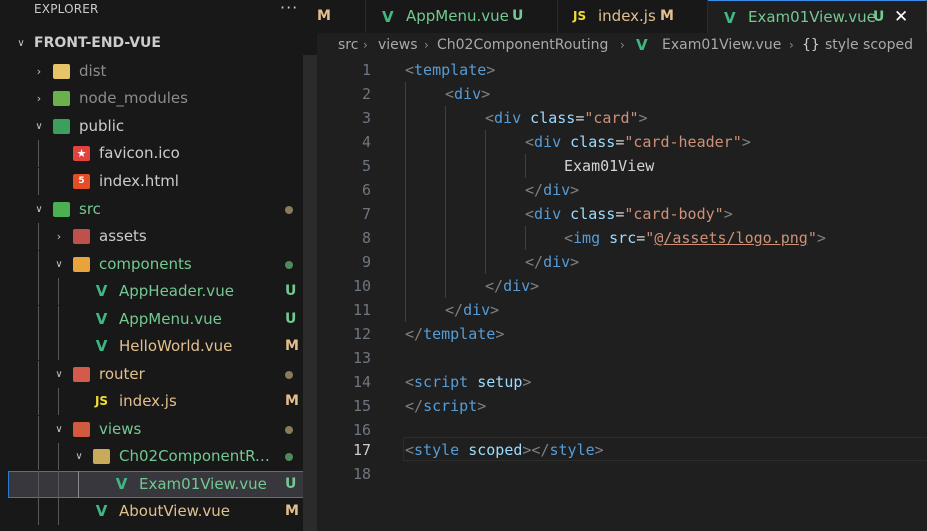 The height and width of the screenshot is (531, 927). Describe the element at coordinates (81, 429) in the screenshot. I see `folder-views-icon` at that location.